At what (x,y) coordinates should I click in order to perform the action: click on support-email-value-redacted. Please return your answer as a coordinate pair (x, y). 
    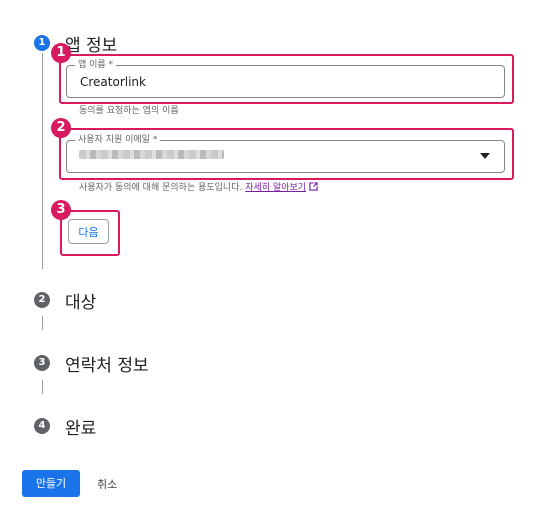
    Looking at the image, I should click on (151, 154).